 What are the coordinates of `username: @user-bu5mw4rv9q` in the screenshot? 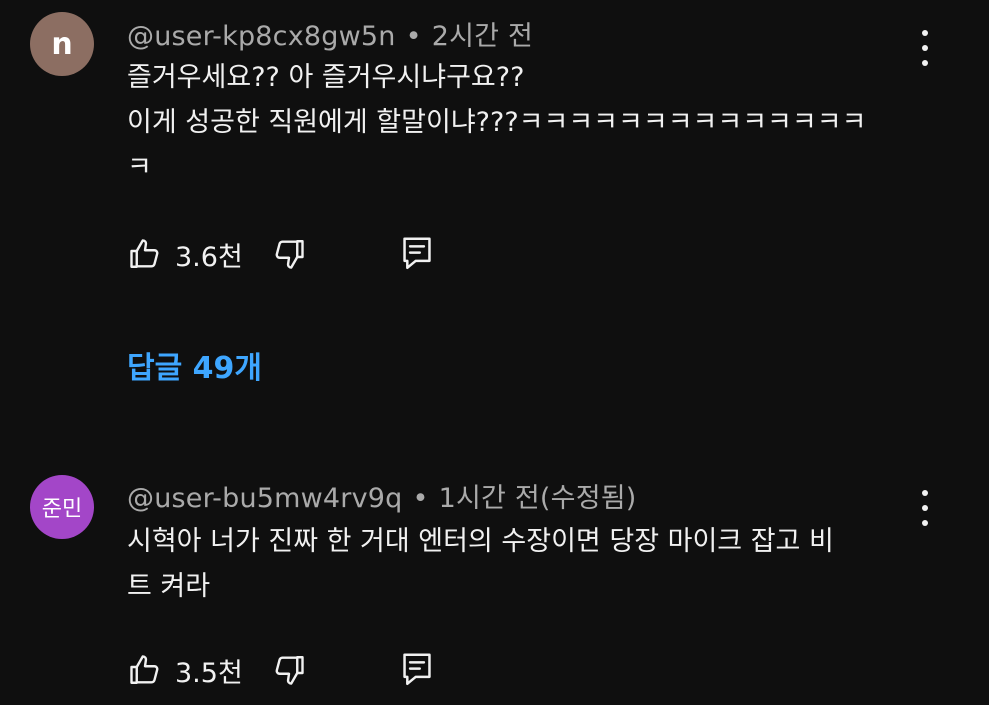 It's located at (265, 498).